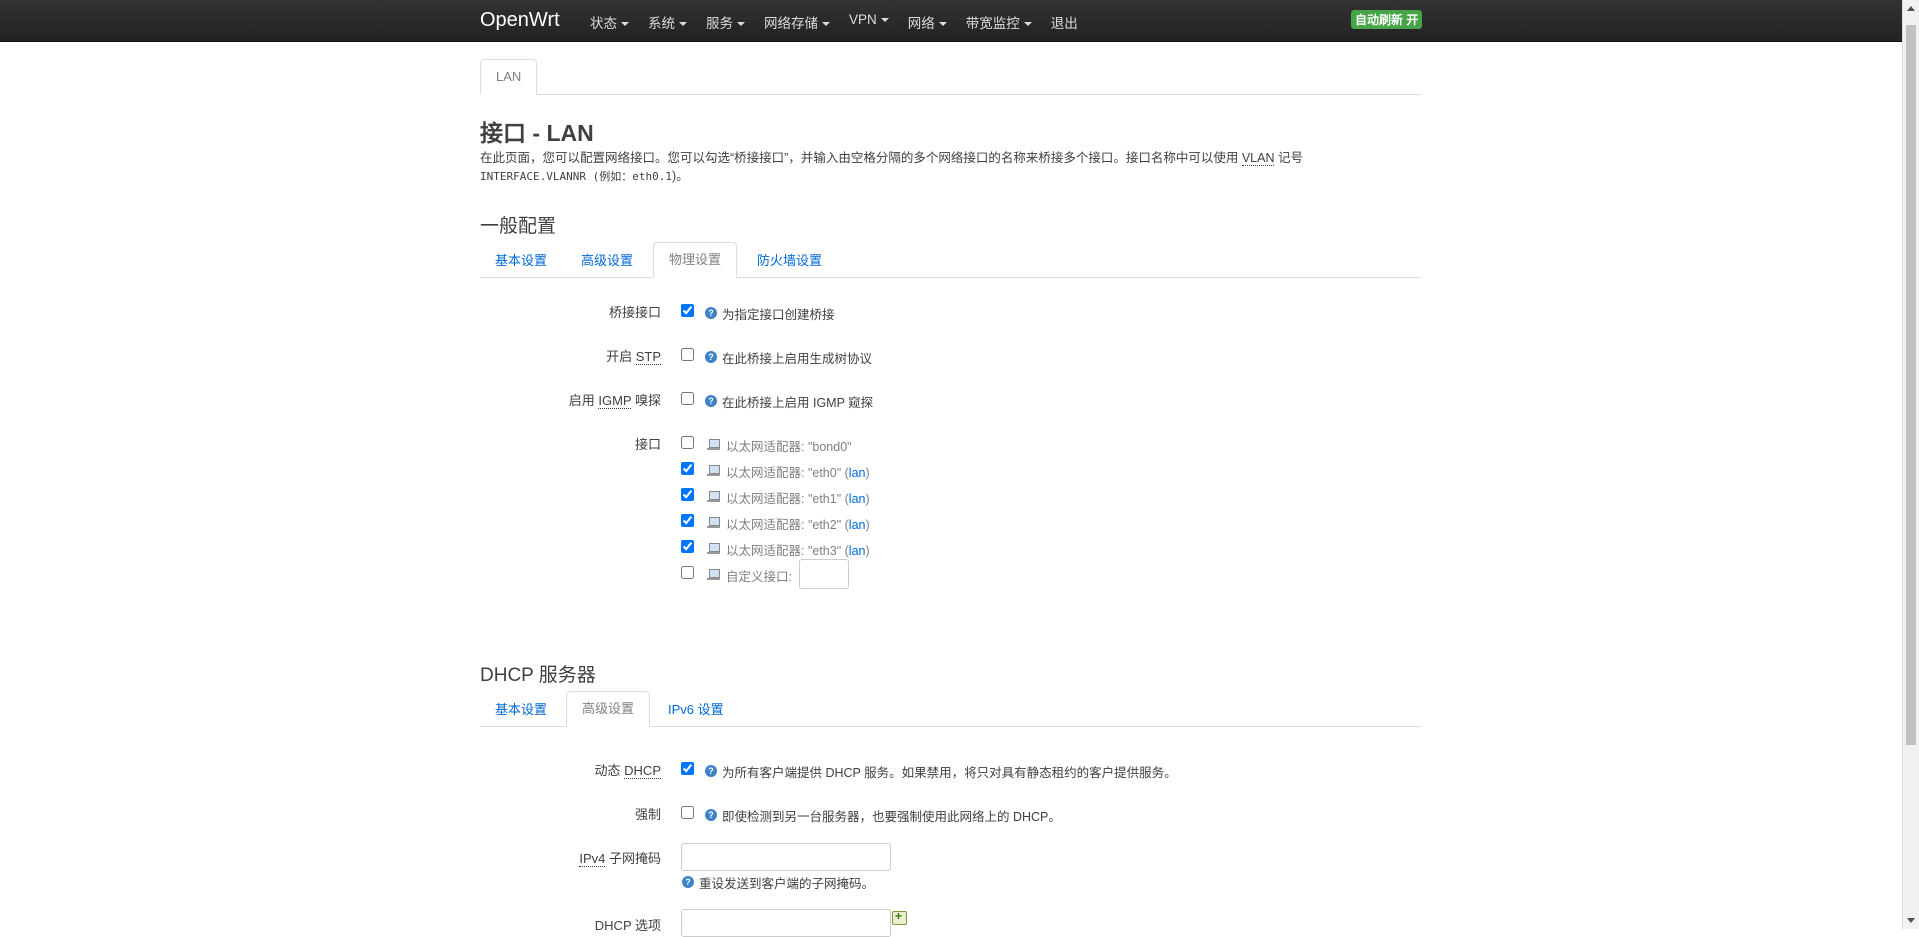 Image resolution: width=1919 pixels, height=937 pixels. I want to click on menu-services: 服务, so click(725, 22).